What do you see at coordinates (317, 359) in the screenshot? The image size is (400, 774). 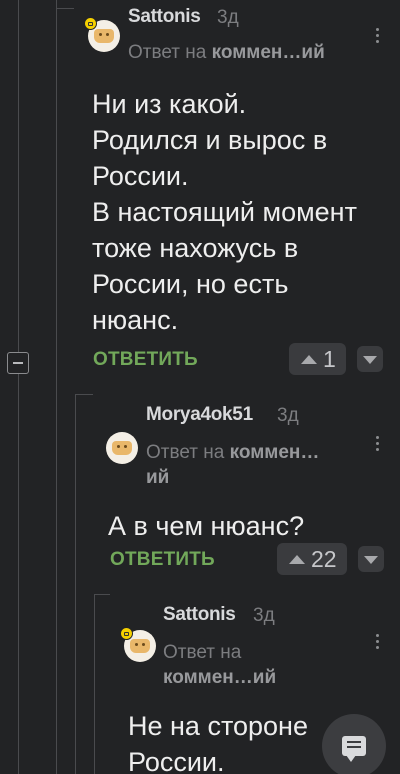 I see `upvote-button: 1` at bounding box center [317, 359].